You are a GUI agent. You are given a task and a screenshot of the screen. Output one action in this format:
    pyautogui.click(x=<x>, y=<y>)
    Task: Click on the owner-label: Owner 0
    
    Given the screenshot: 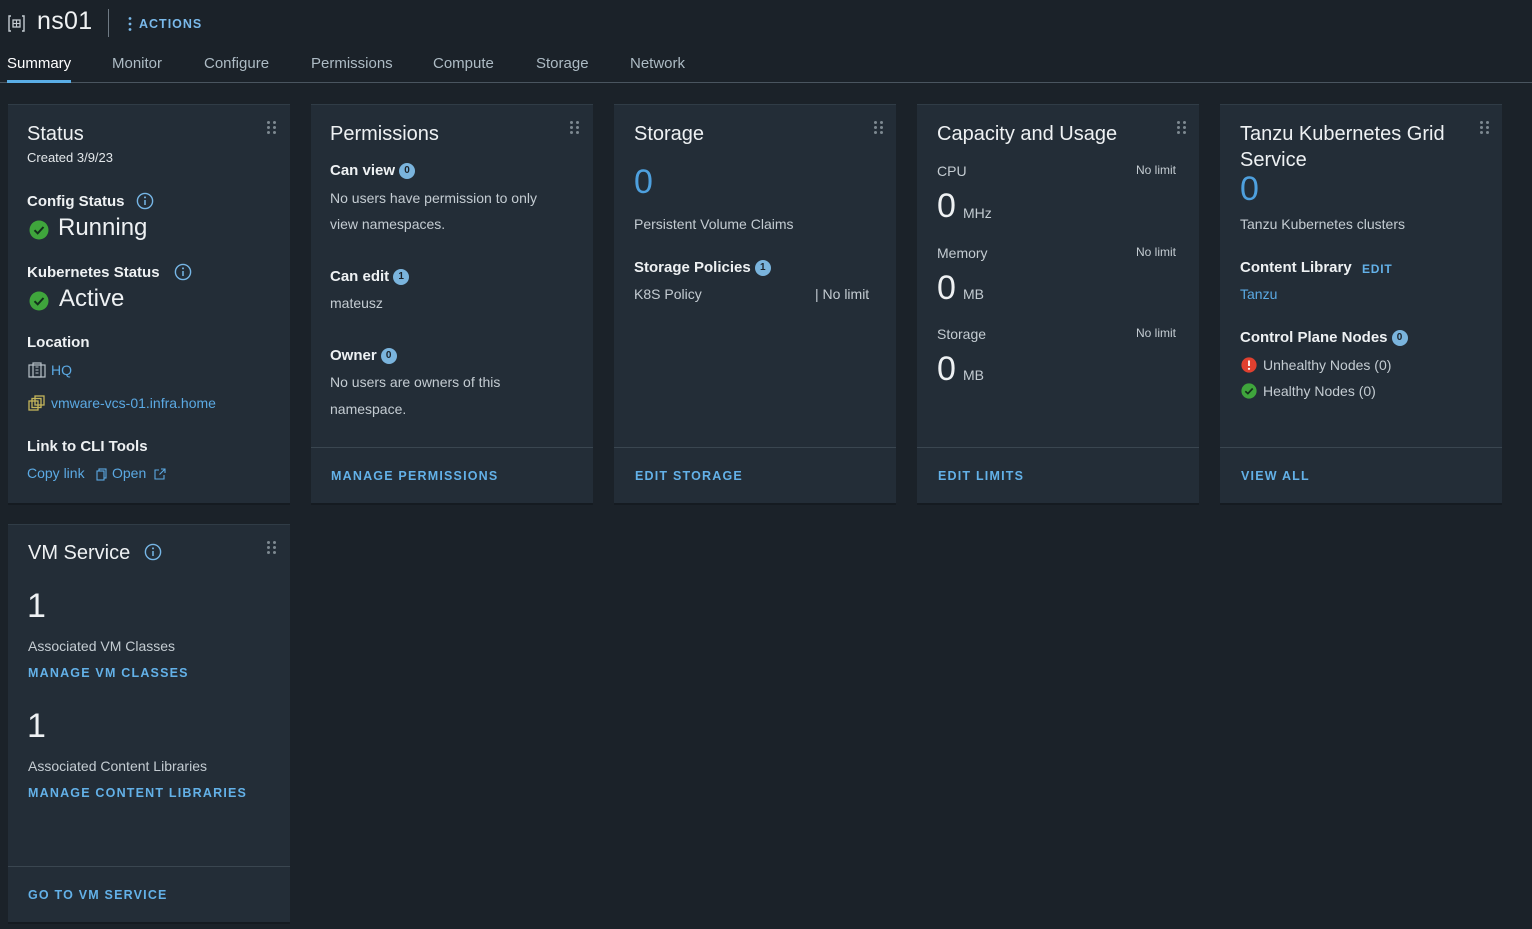 What is the action you would take?
    pyautogui.click(x=363, y=356)
    